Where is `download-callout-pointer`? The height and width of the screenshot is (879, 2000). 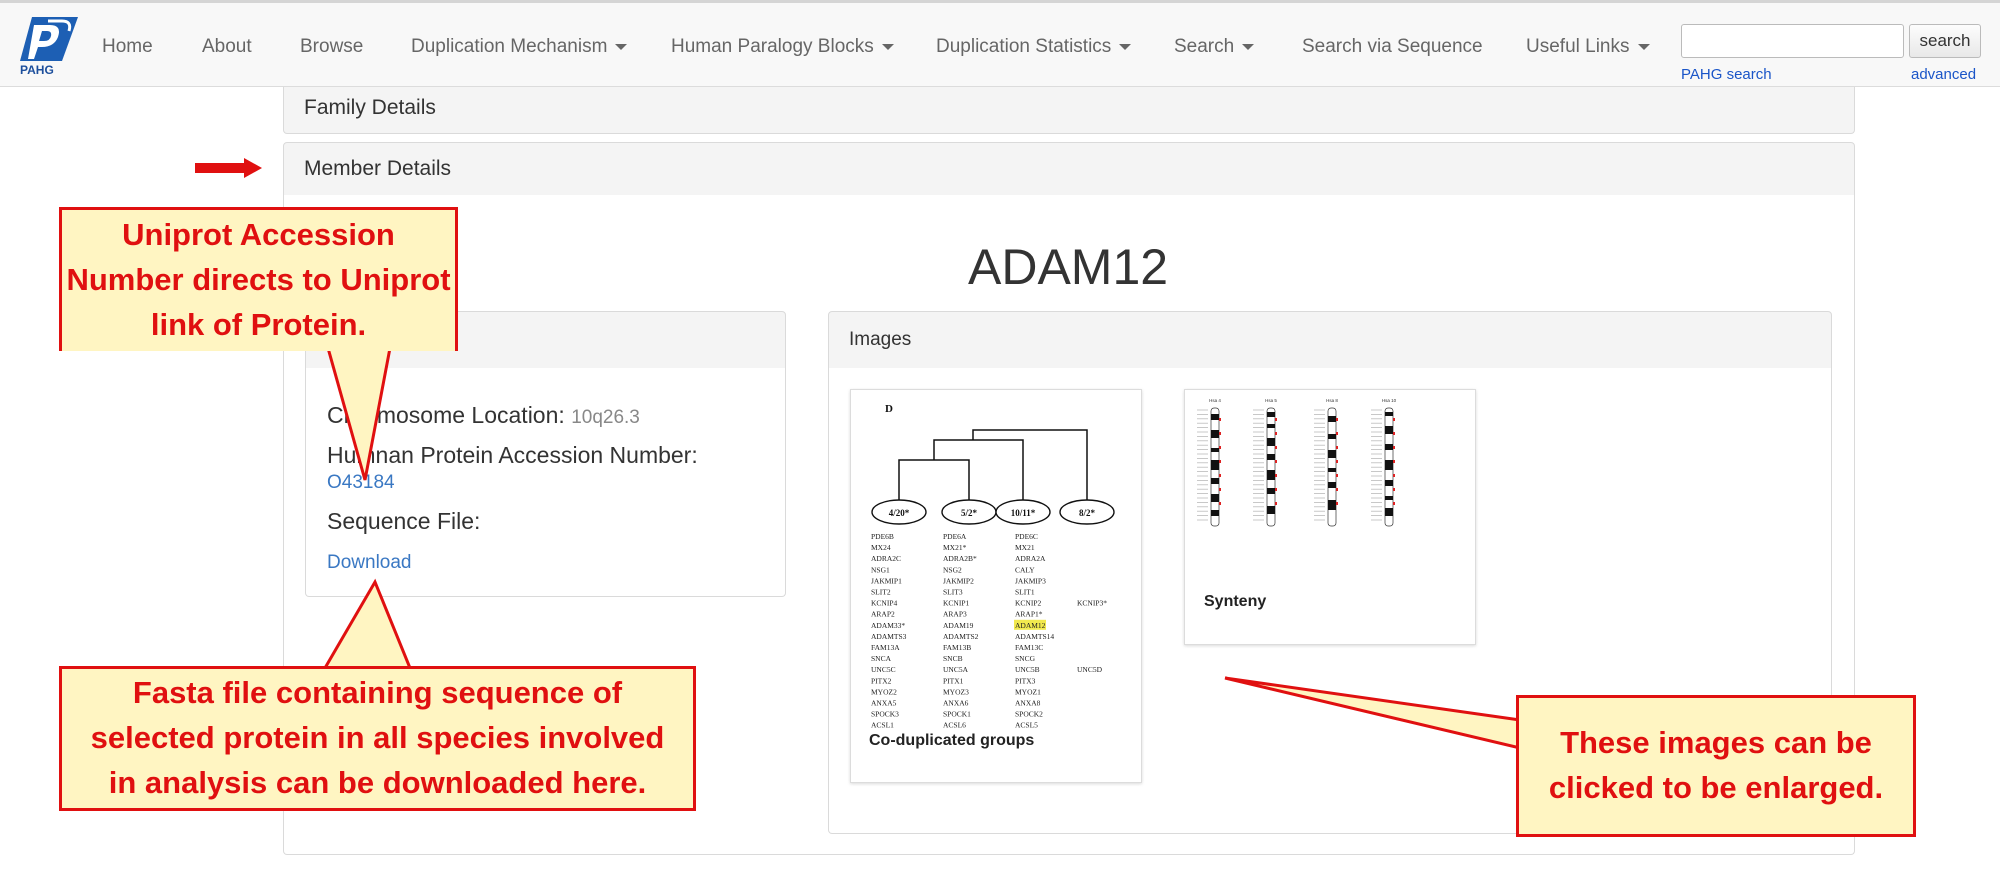
download-callout-pointer is located at coordinates (367, 624).